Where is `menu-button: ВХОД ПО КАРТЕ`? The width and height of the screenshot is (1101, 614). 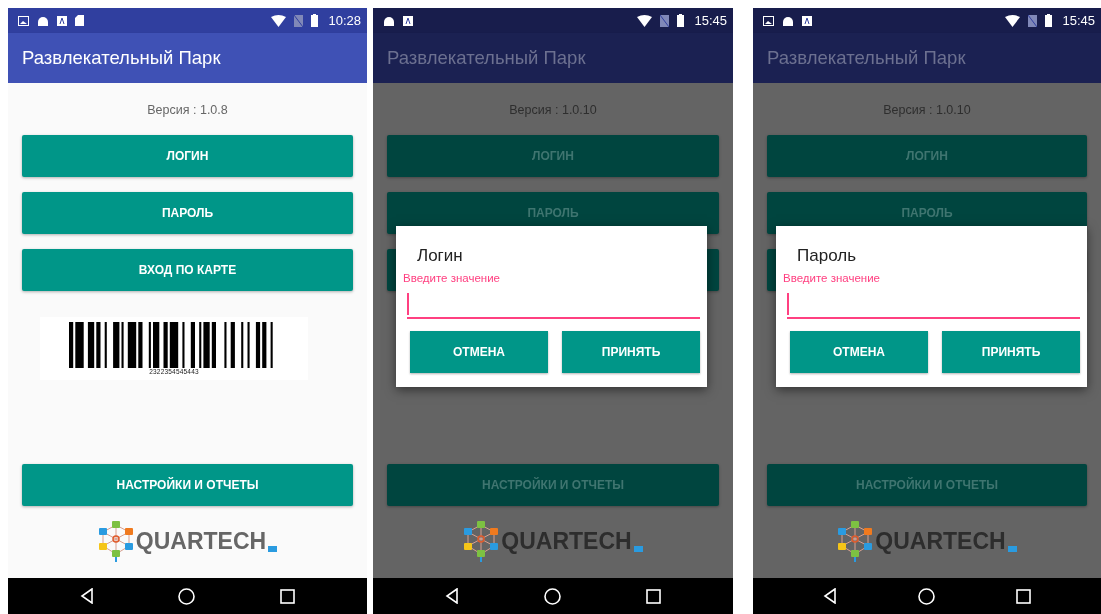
menu-button: ВХОД ПО КАРТЕ is located at coordinates (187, 270).